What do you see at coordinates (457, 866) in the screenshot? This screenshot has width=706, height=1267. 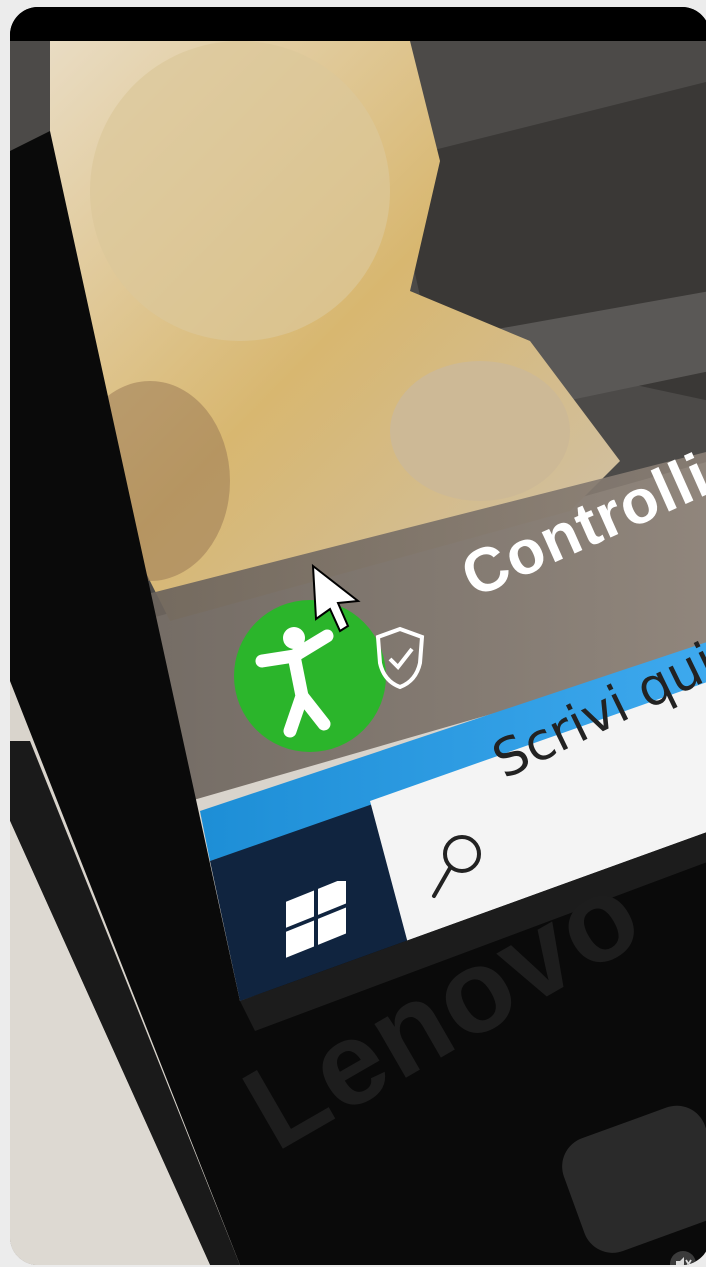 I see `search-icon` at bounding box center [457, 866].